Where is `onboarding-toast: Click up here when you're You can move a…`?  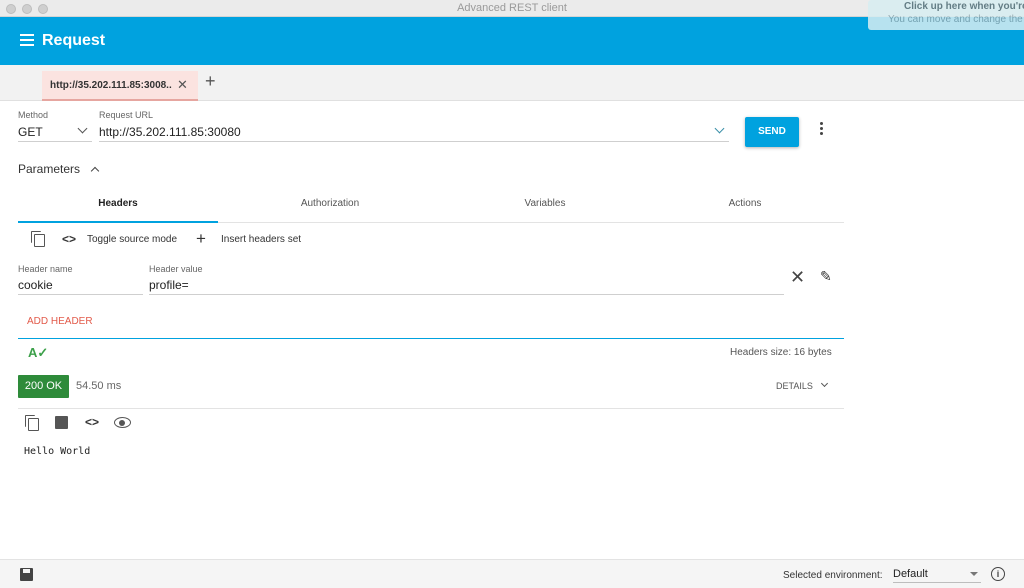
onboarding-toast: Click up here when you're You can move a… is located at coordinates (946, 15).